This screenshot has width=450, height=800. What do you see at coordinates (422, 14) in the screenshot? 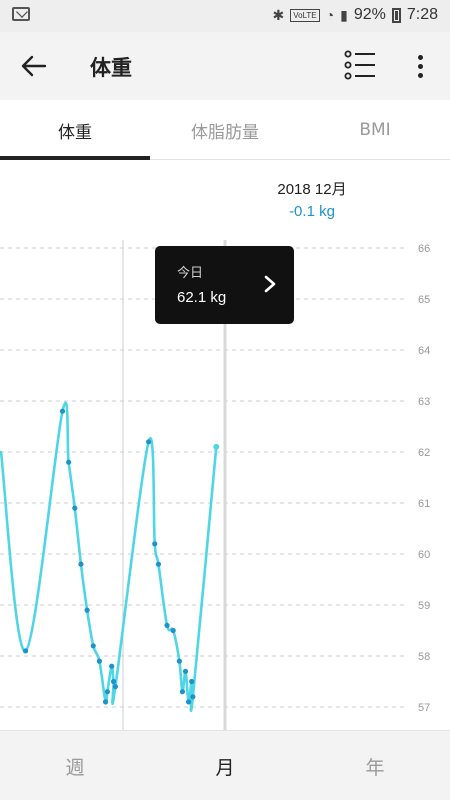
I see `clock: 7:28` at bounding box center [422, 14].